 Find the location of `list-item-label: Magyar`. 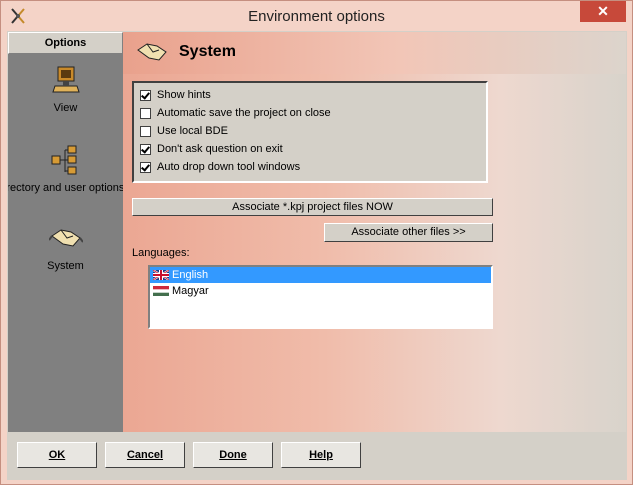

list-item-label: Magyar is located at coordinates (190, 291).